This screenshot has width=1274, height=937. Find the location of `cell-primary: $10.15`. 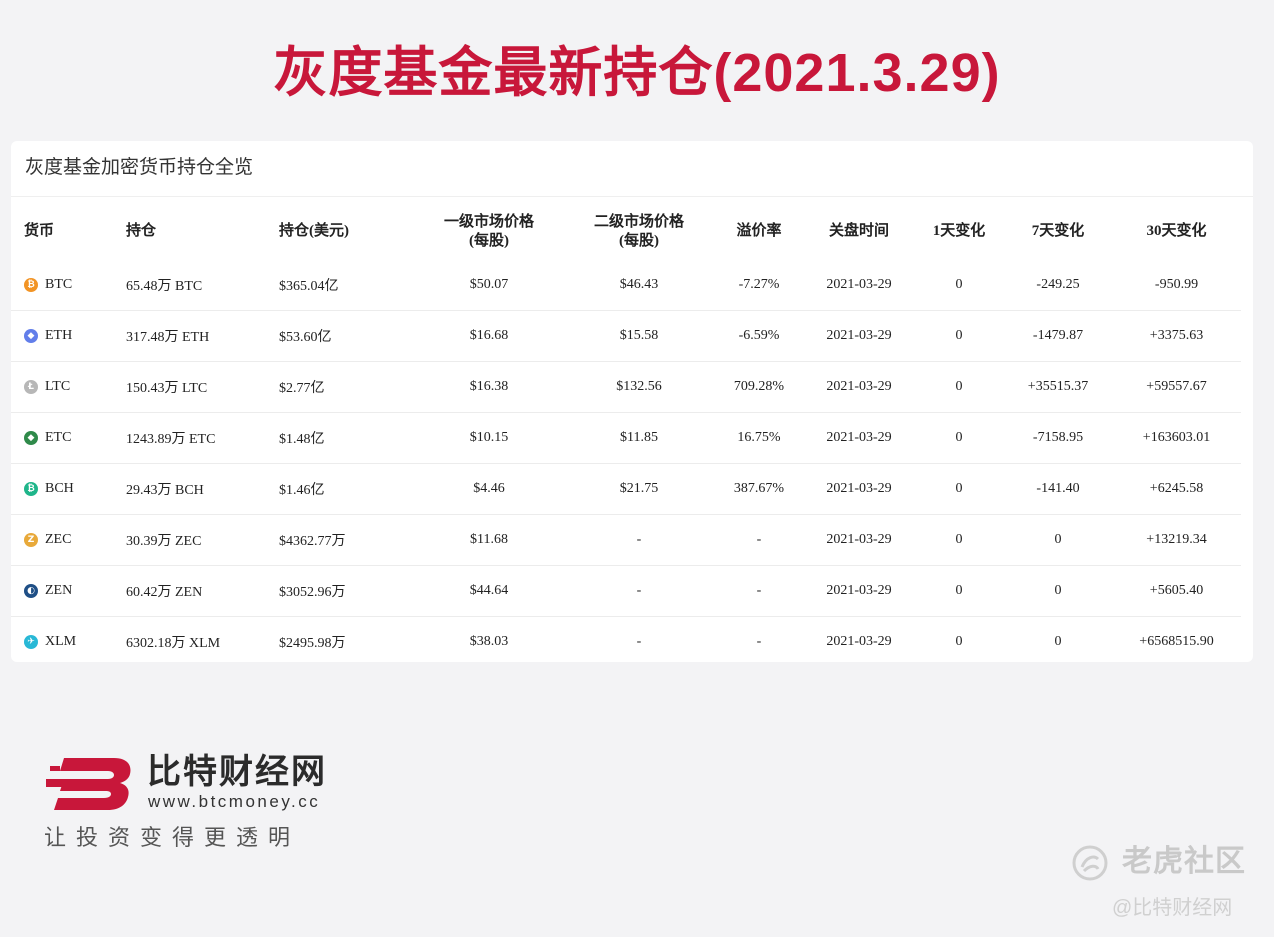

cell-primary: $10.15 is located at coordinates (489, 438).